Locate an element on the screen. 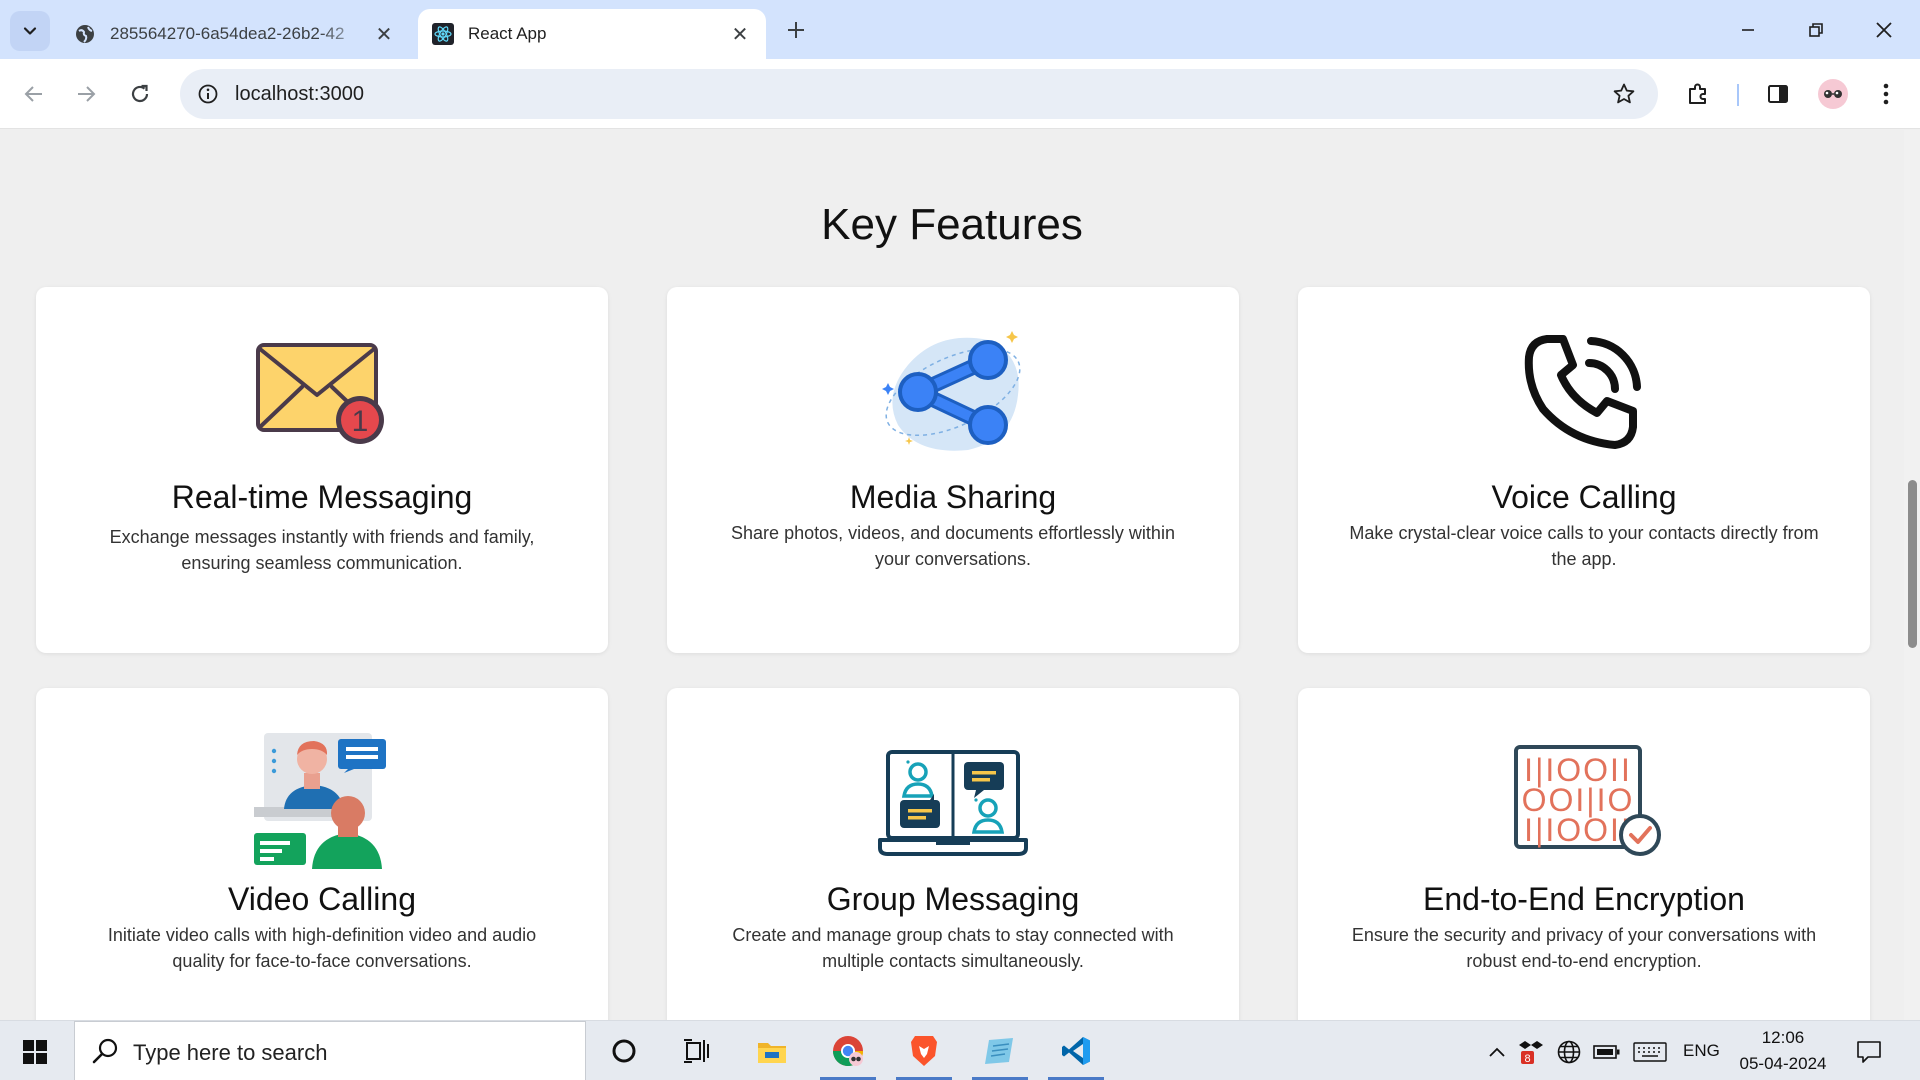 This screenshot has height=1080, width=1920. react-logo-icon is located at coordinates (443, 34).